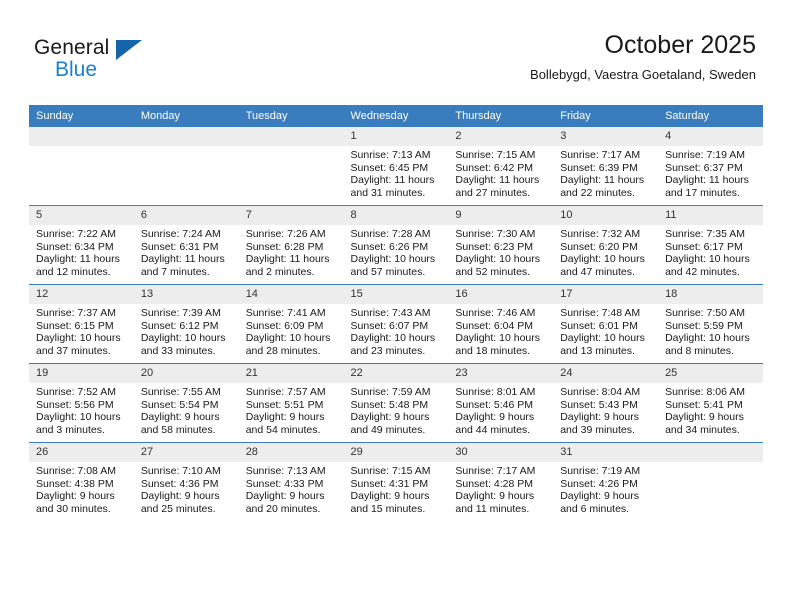 The image size is (792, 612). What do you see at coordinates (284, 246) in the screenshot?
I see `sunset-text: Sunset: 6:28 PM` at bounding box center [284, 246].